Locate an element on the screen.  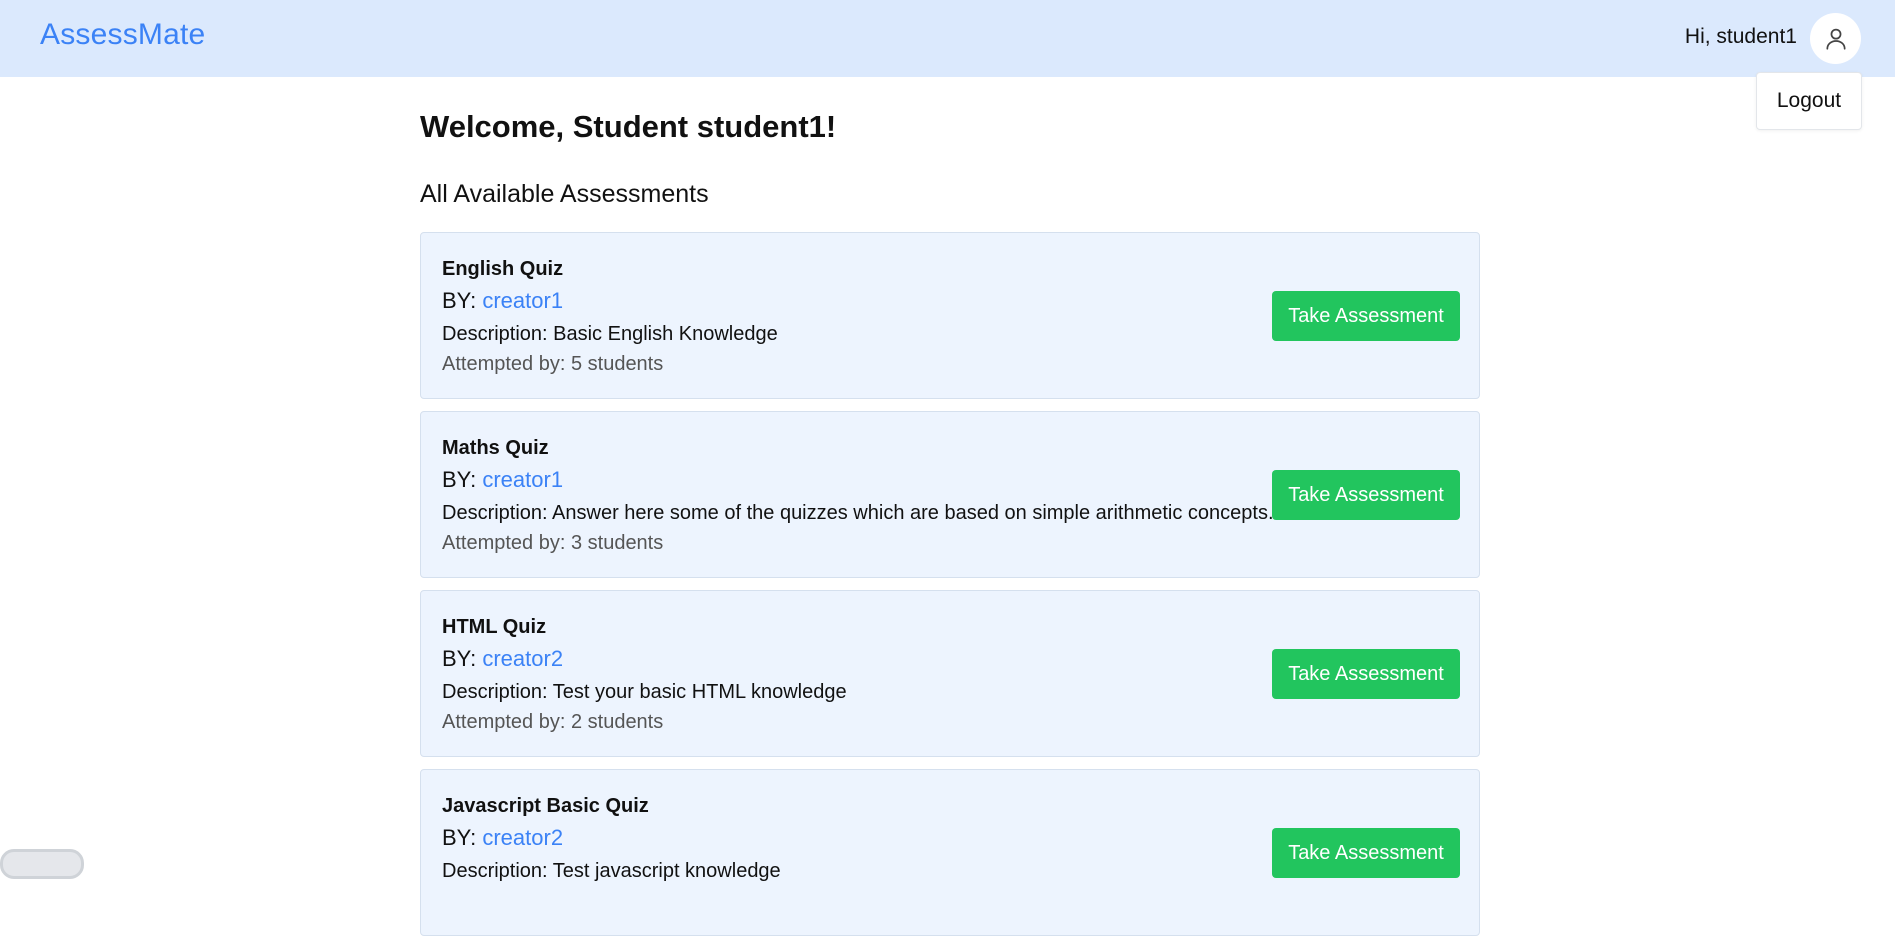
top-navbar: AssessMate Hi, student1 is located at coordinates (947, 38).